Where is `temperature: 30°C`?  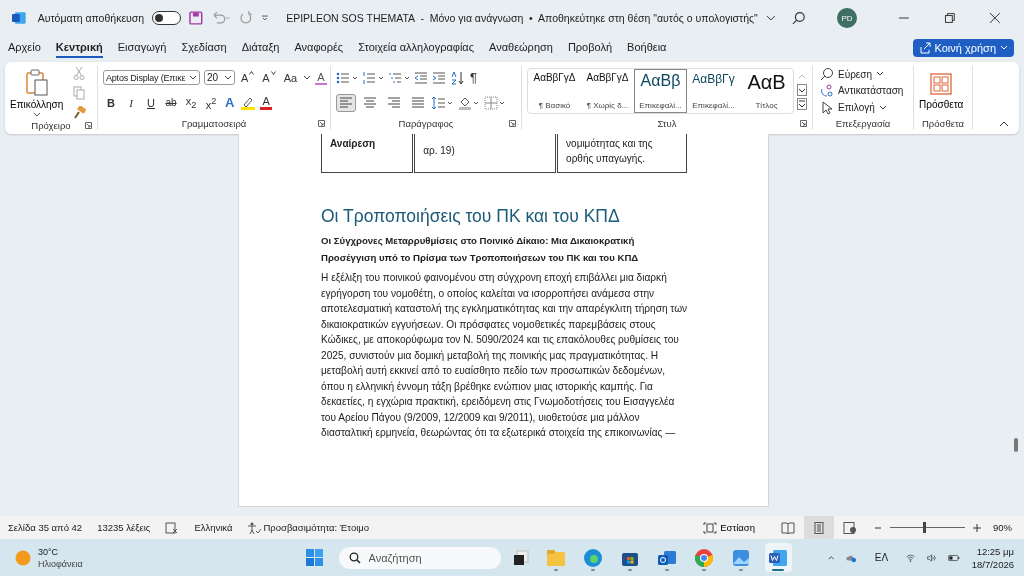
temperature: 30°C is located at coordinates (60, 551).